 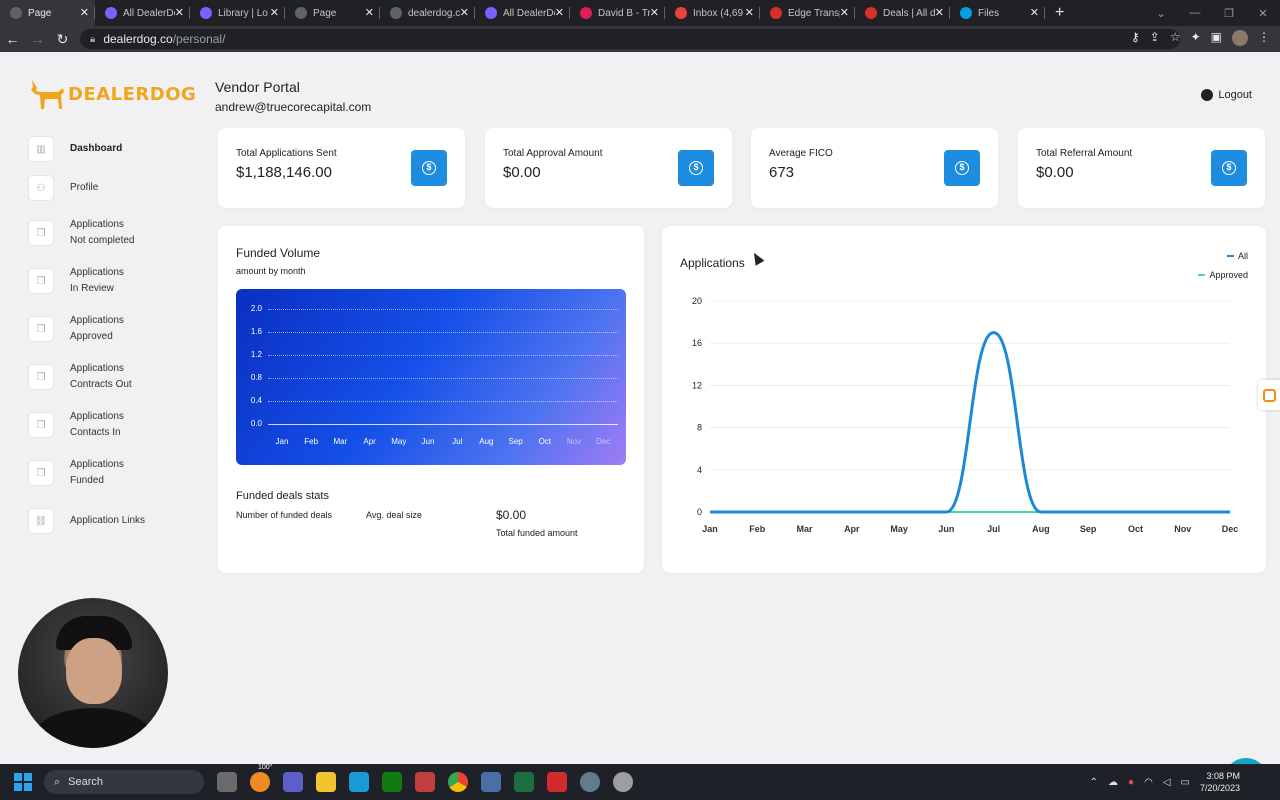 I want to click on close-window-button: ✕, so click(x=1263, y=13).